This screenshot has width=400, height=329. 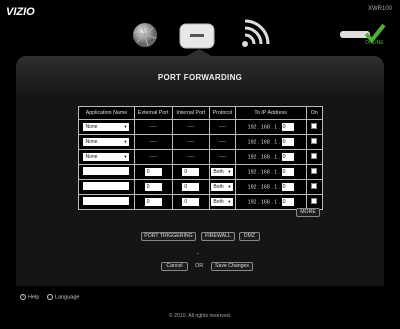 What do you see at coordinates (200, 316) in the screenshot?
I see `copyright: © 2010. All rights reserved.` at bounding box center [200, 316].